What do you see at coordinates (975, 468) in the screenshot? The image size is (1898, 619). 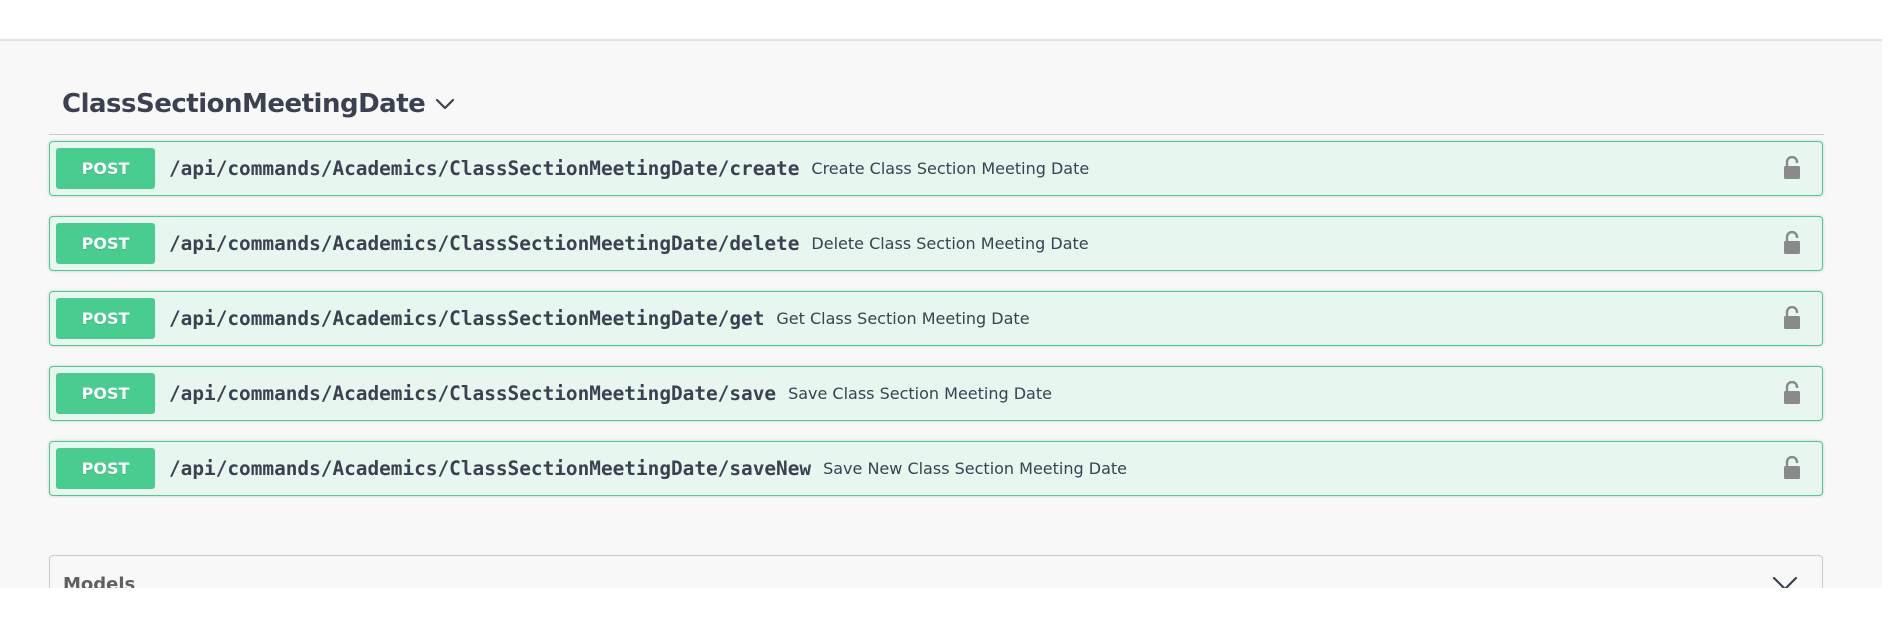 I see `operation-summary: Save New Class Section Meeting Date` at bounding box center [975, 468].